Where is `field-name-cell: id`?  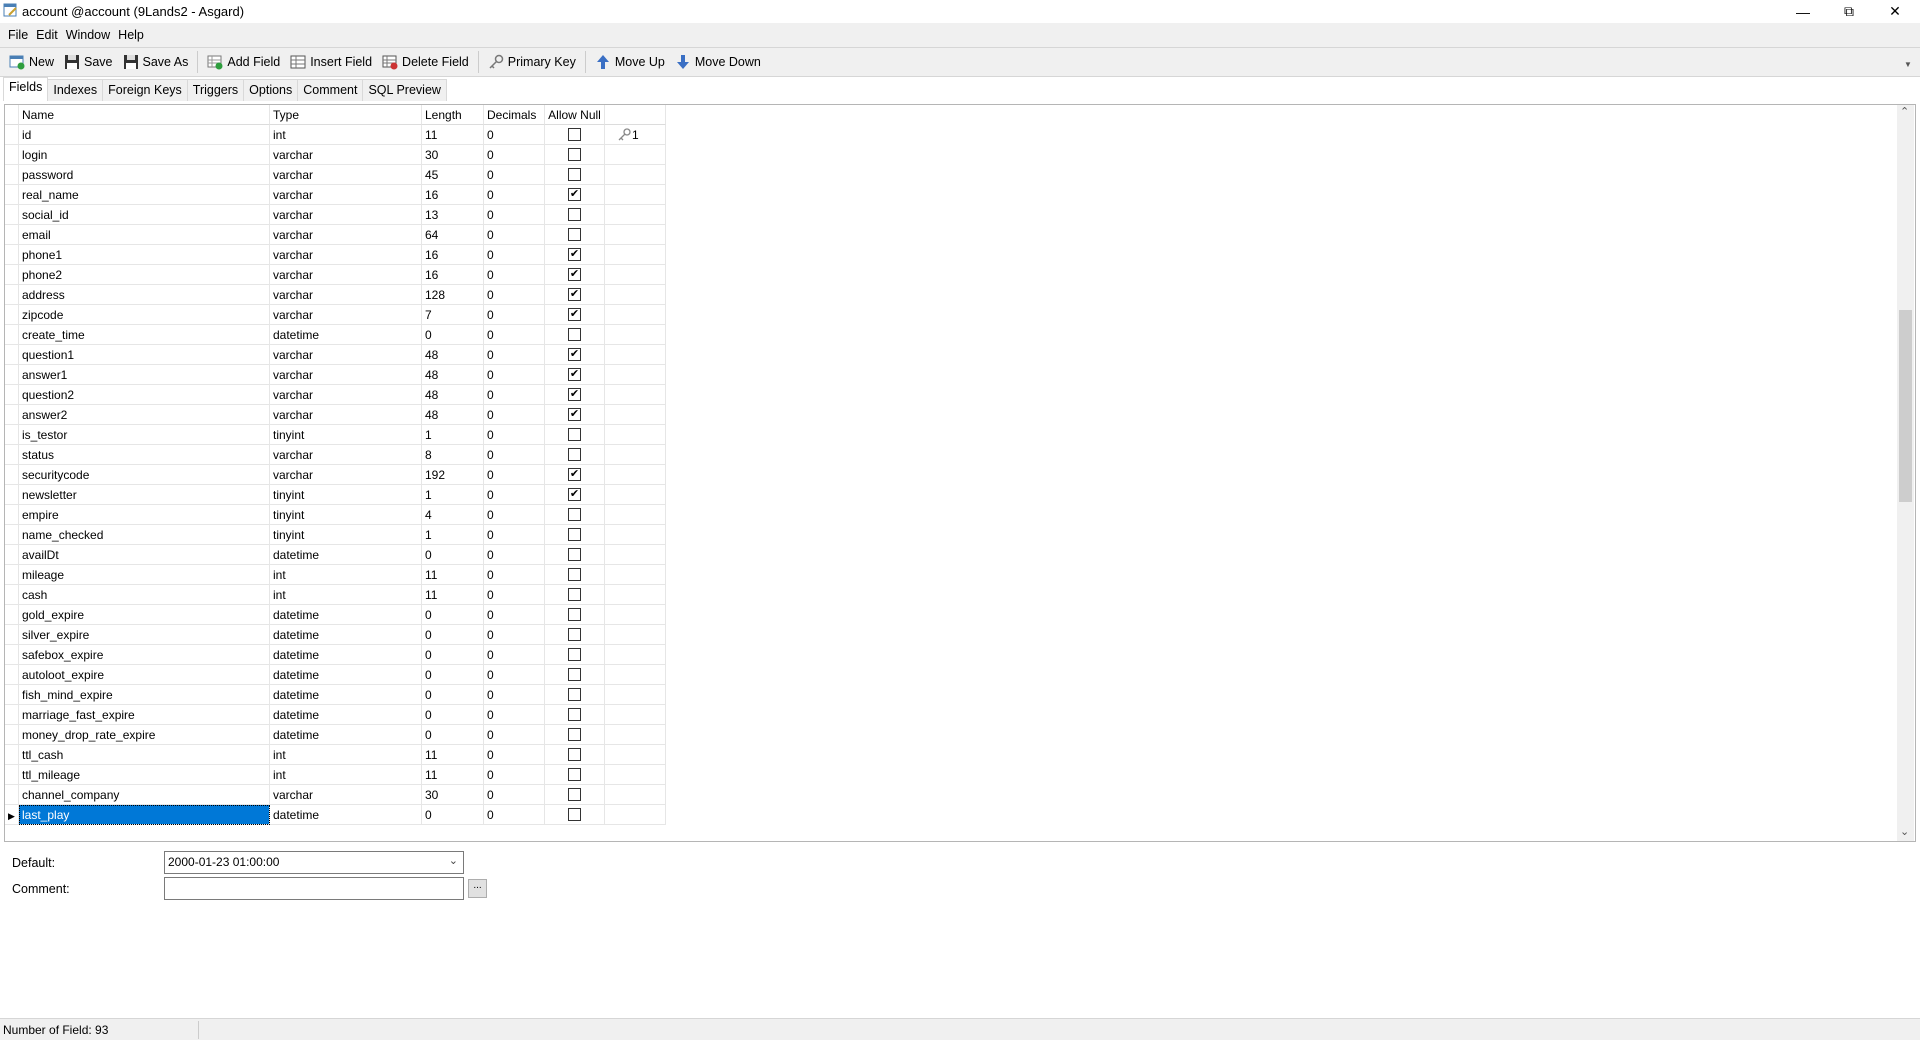
field-name-cell: id is located at coordinates (144, 135).